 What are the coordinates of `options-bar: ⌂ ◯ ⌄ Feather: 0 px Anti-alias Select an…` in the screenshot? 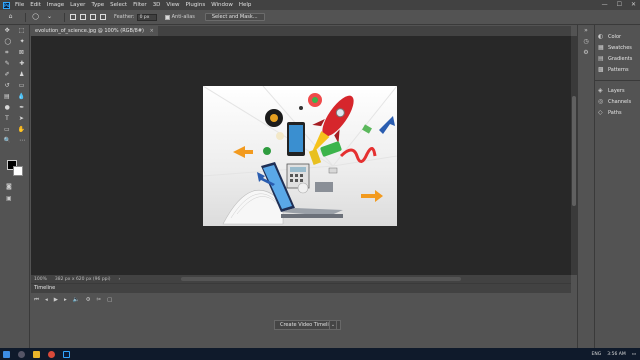 It's located at (320, 17).